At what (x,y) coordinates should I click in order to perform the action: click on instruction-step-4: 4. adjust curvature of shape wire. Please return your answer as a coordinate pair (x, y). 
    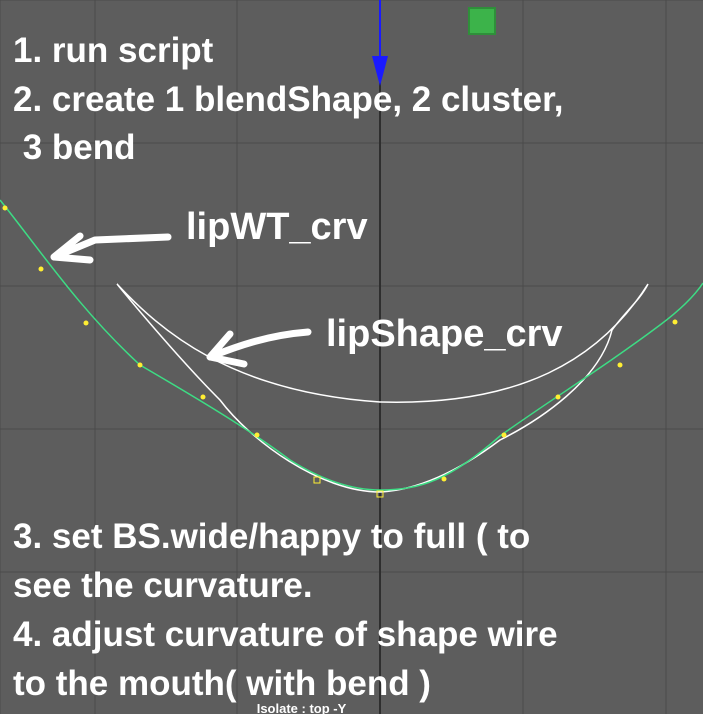
    Looking at the image, I should click on (285, 634).